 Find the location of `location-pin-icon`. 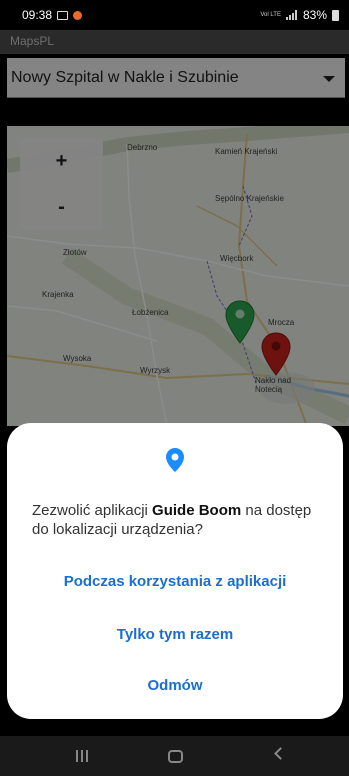

location-pin-icon is located at coordinates (175, 460).